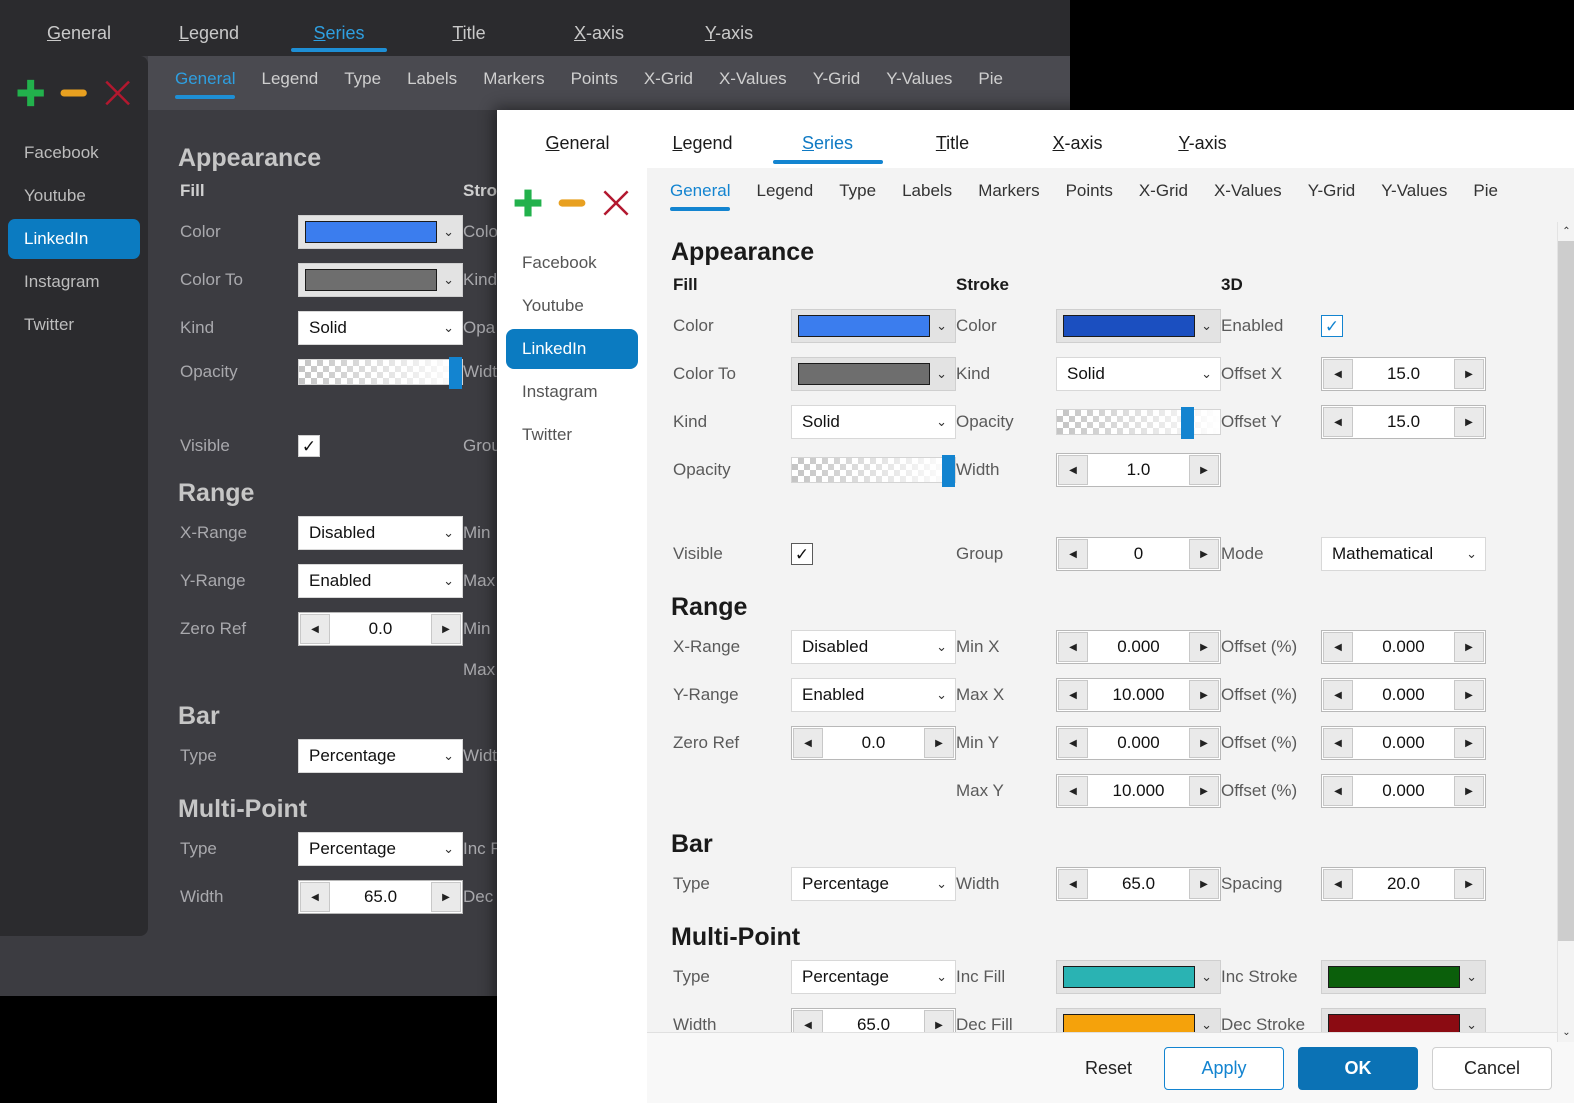 This screenshot has width=1574, height=1103. I want to click on offset-pct-2-spinner: ◀ 0.000 ▶, so click(1403, 695).